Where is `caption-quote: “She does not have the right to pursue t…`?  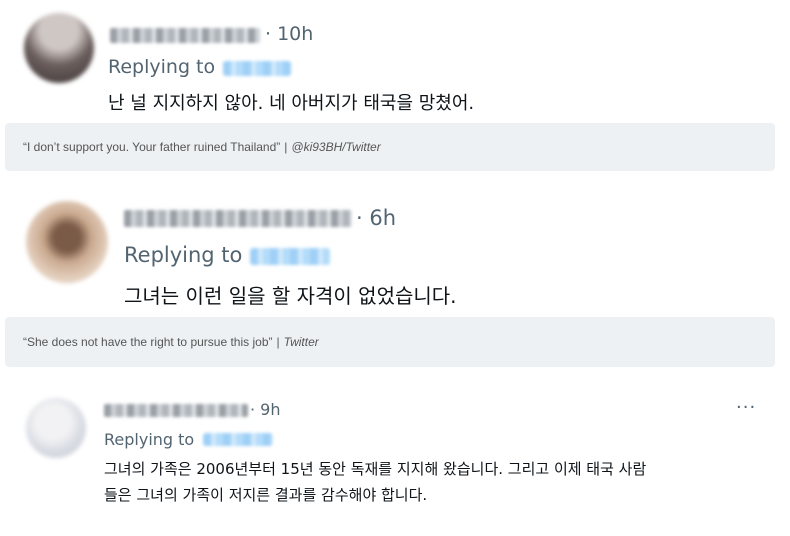
caption-quote: “She does not have the right to pursue t… is located at coordinates (148, 342).